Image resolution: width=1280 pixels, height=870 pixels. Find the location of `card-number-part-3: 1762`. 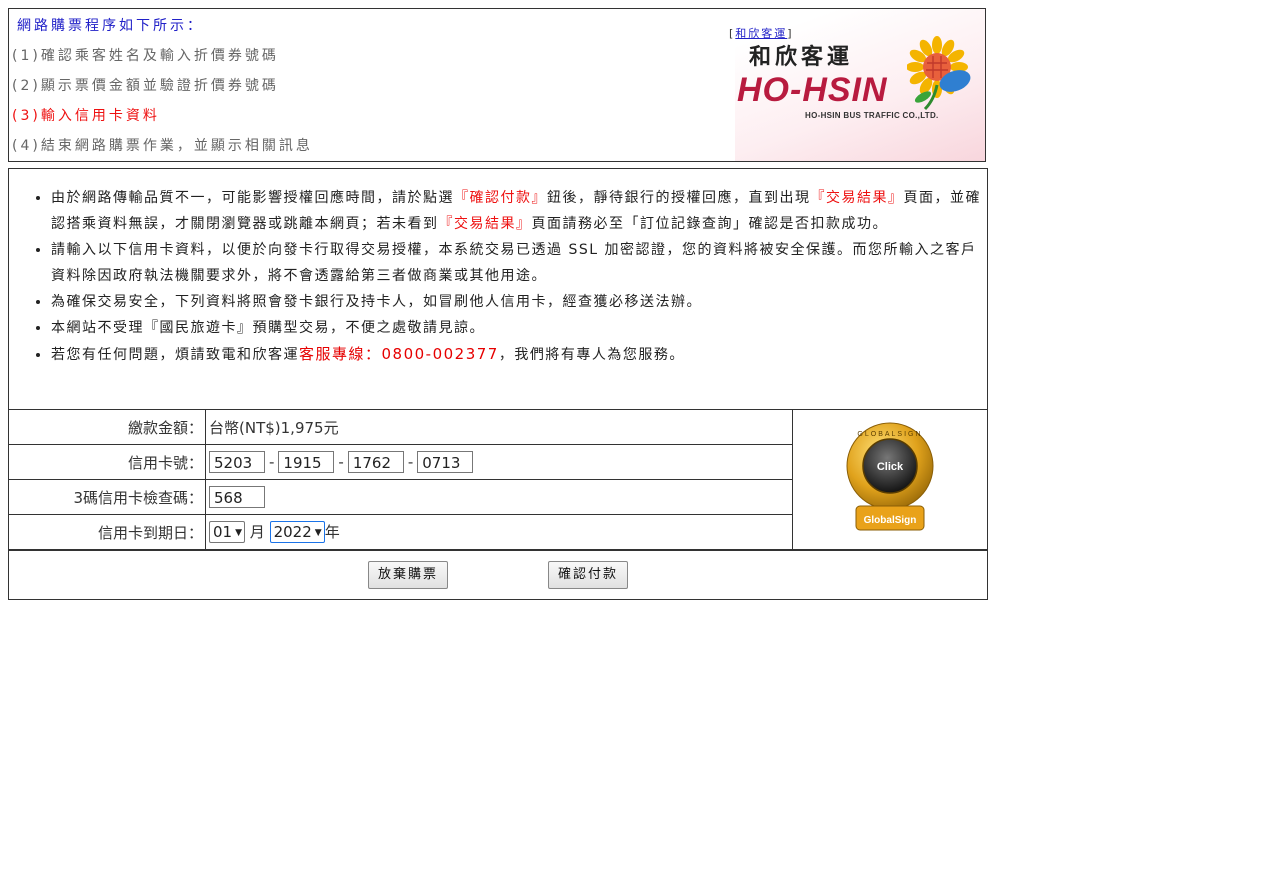

card-number-part-3: 1762 is located at coordinates (375, 462).